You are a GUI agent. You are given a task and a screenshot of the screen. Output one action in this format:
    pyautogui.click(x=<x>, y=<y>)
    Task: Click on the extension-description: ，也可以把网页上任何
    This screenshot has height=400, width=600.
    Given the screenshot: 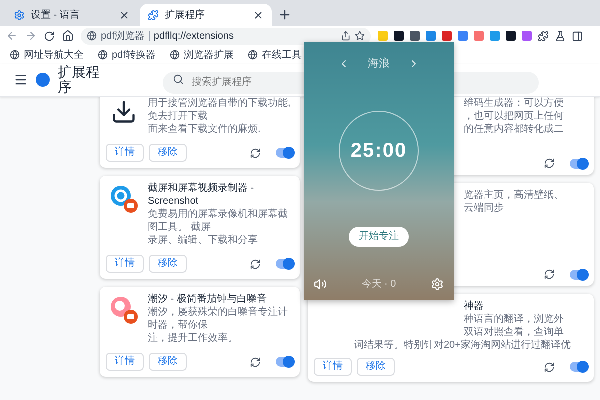 What is the action you would take?
    pyautogui.click(x=514, y=116)
    